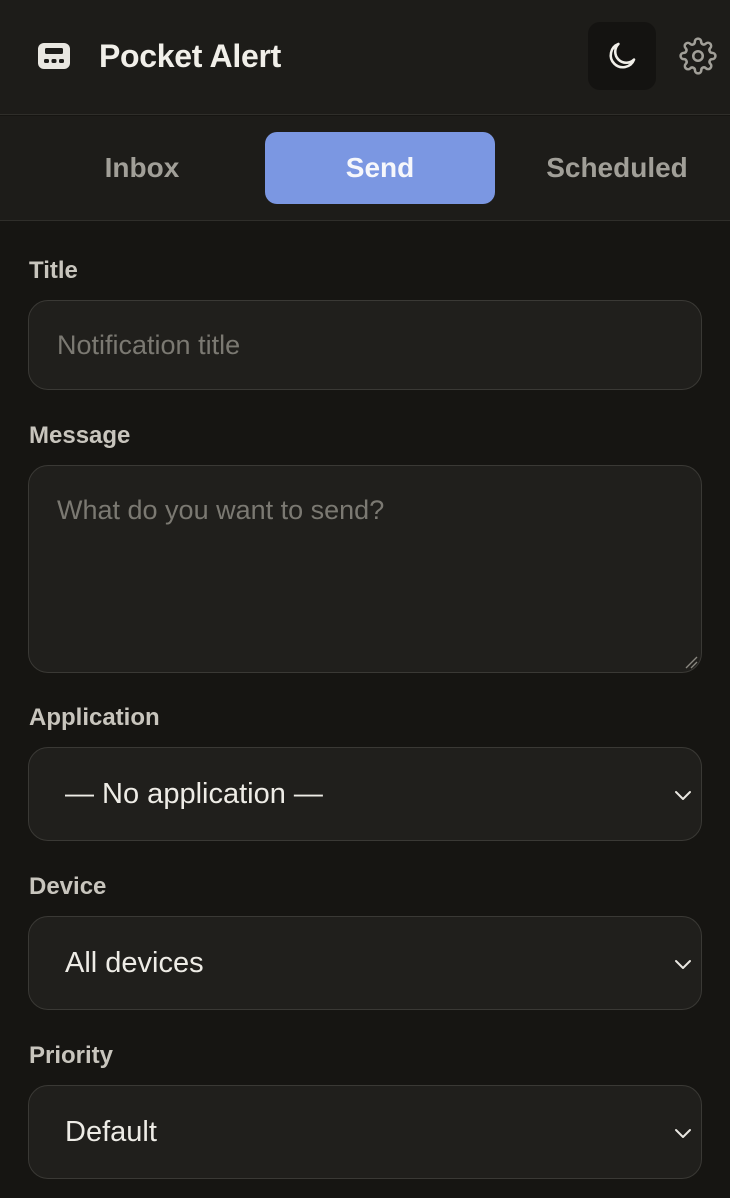  I want to click on device-label: Device, so click(68, 886).